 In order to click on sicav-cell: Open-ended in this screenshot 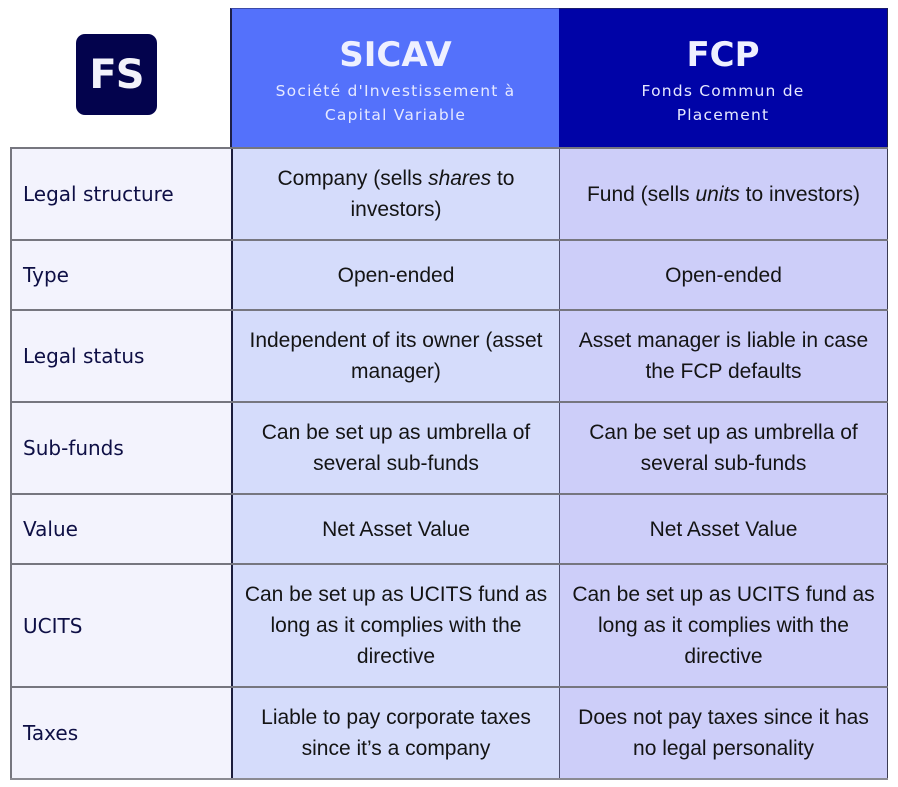, I will do `click(395, 275)`.